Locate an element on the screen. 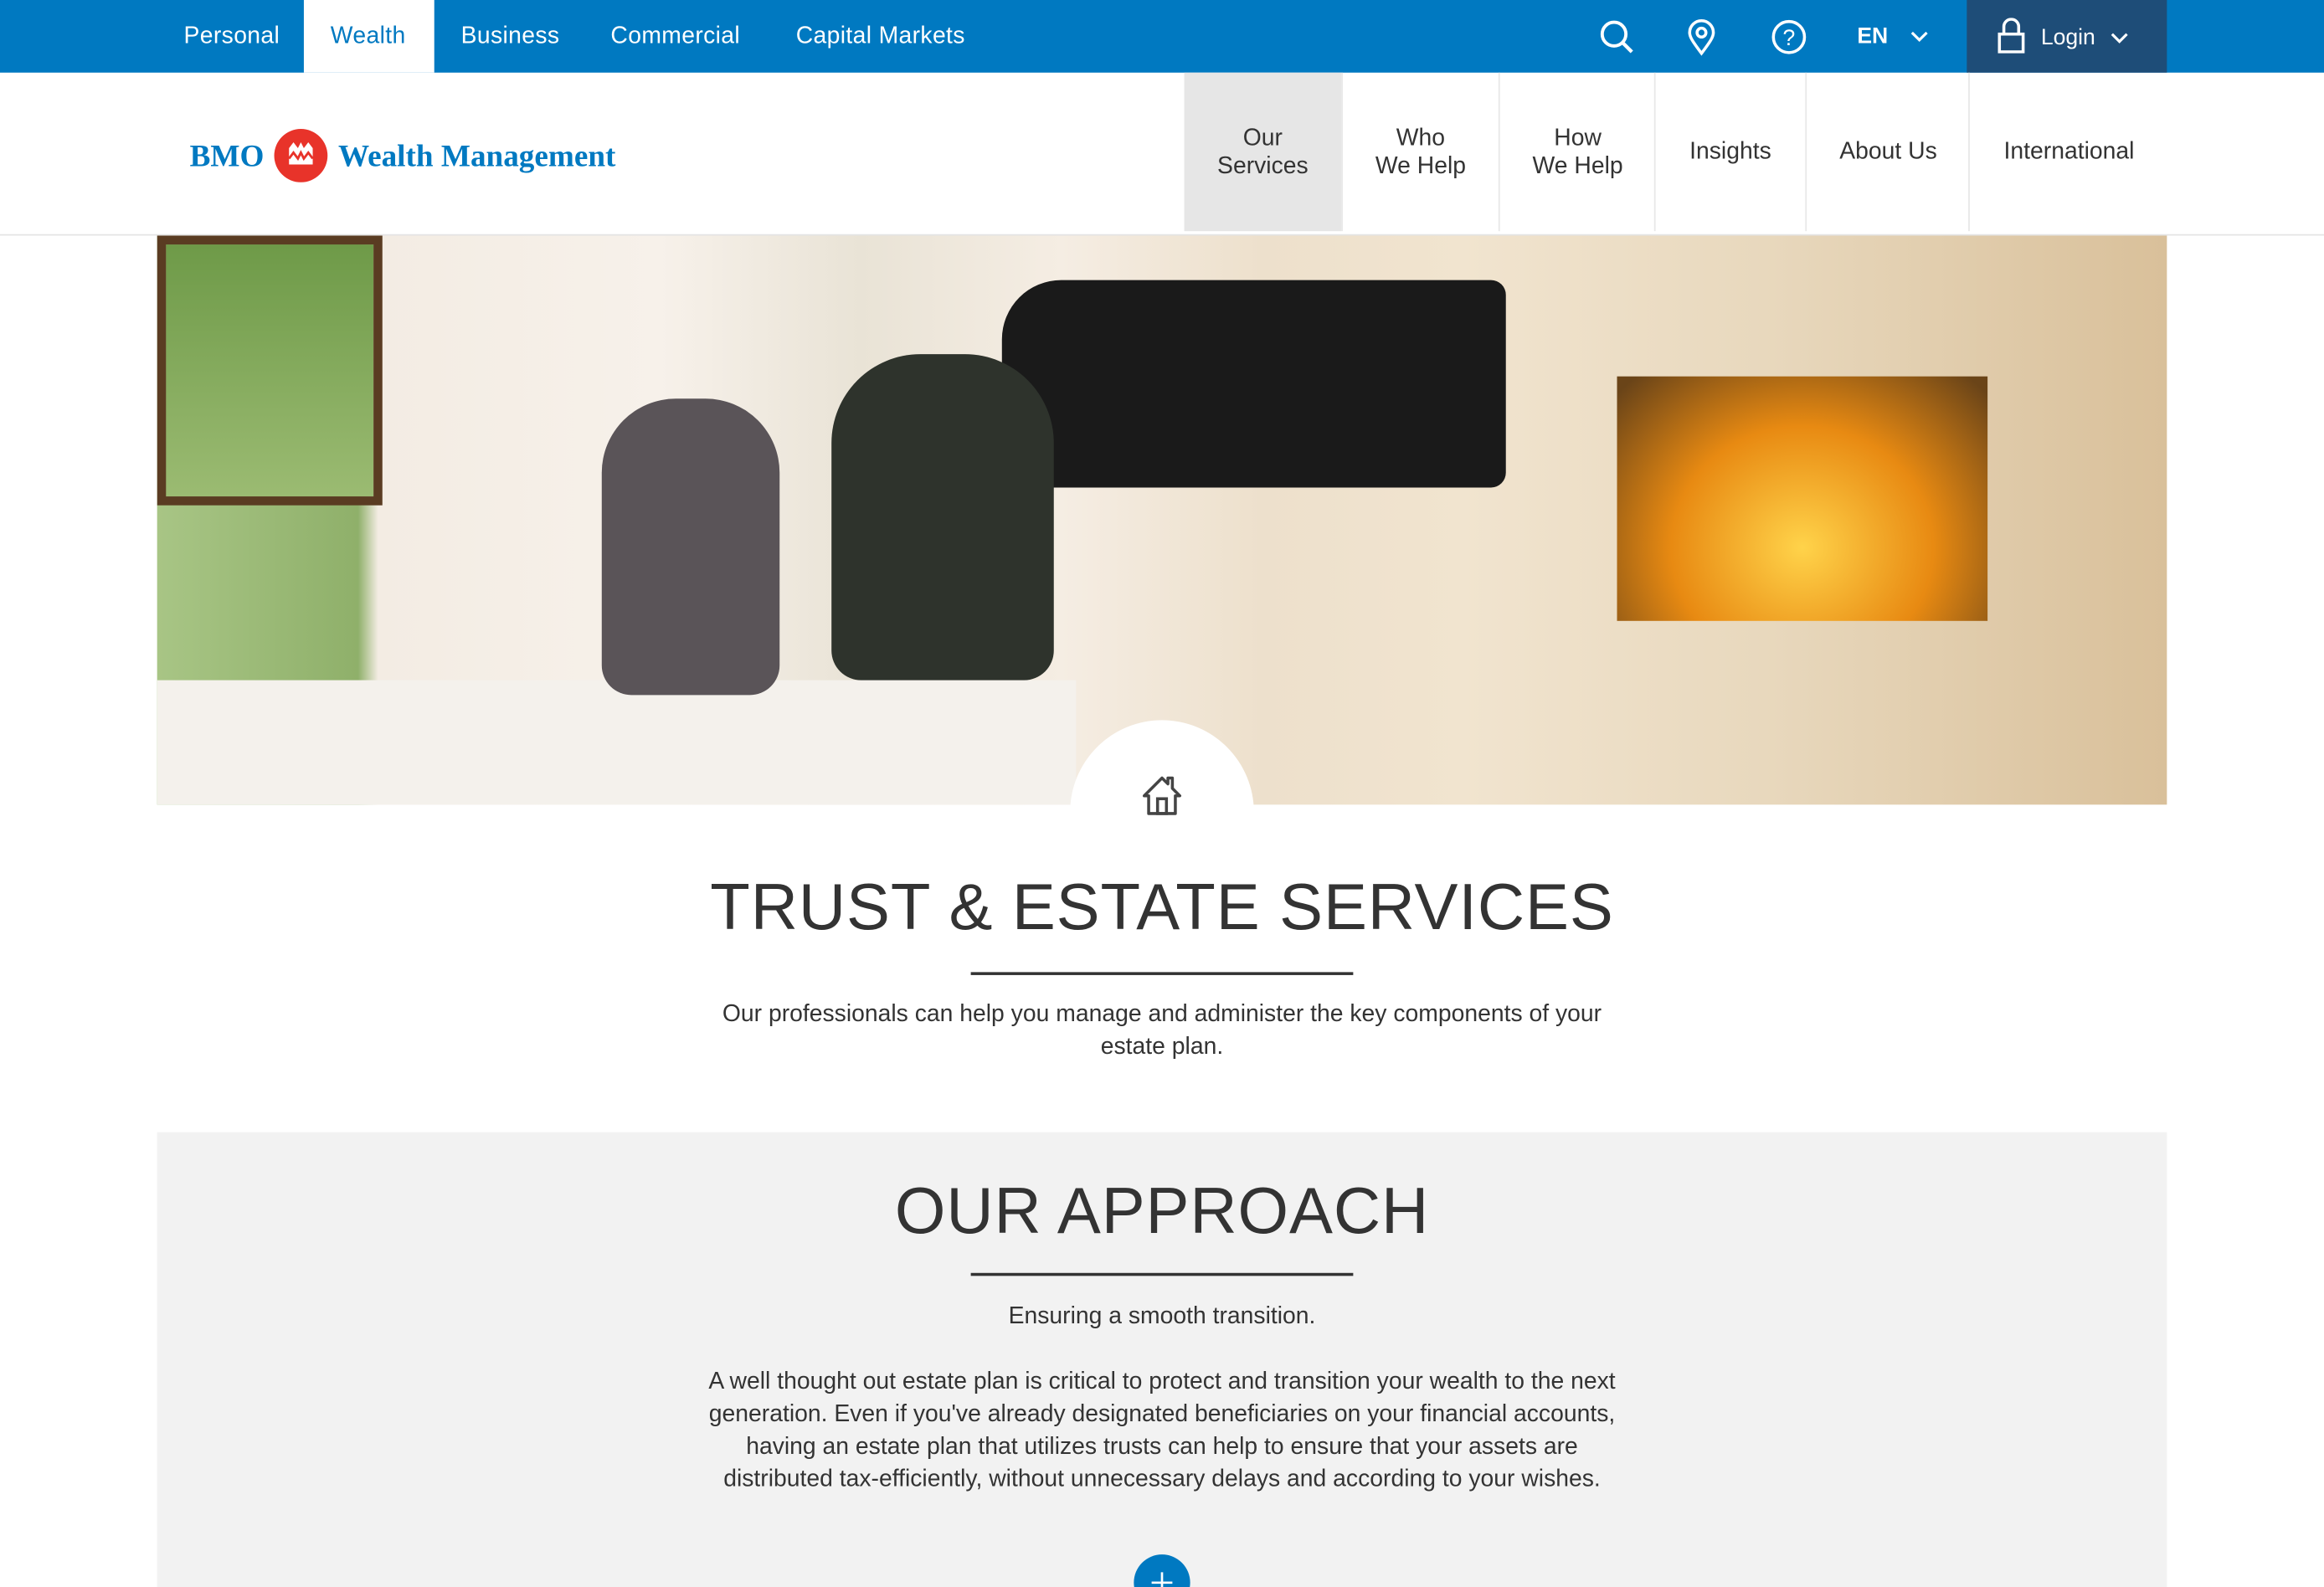 The width and height of the screenshot is (2324, 1587). nav-label: Services is located at coordinates (1263, 166).